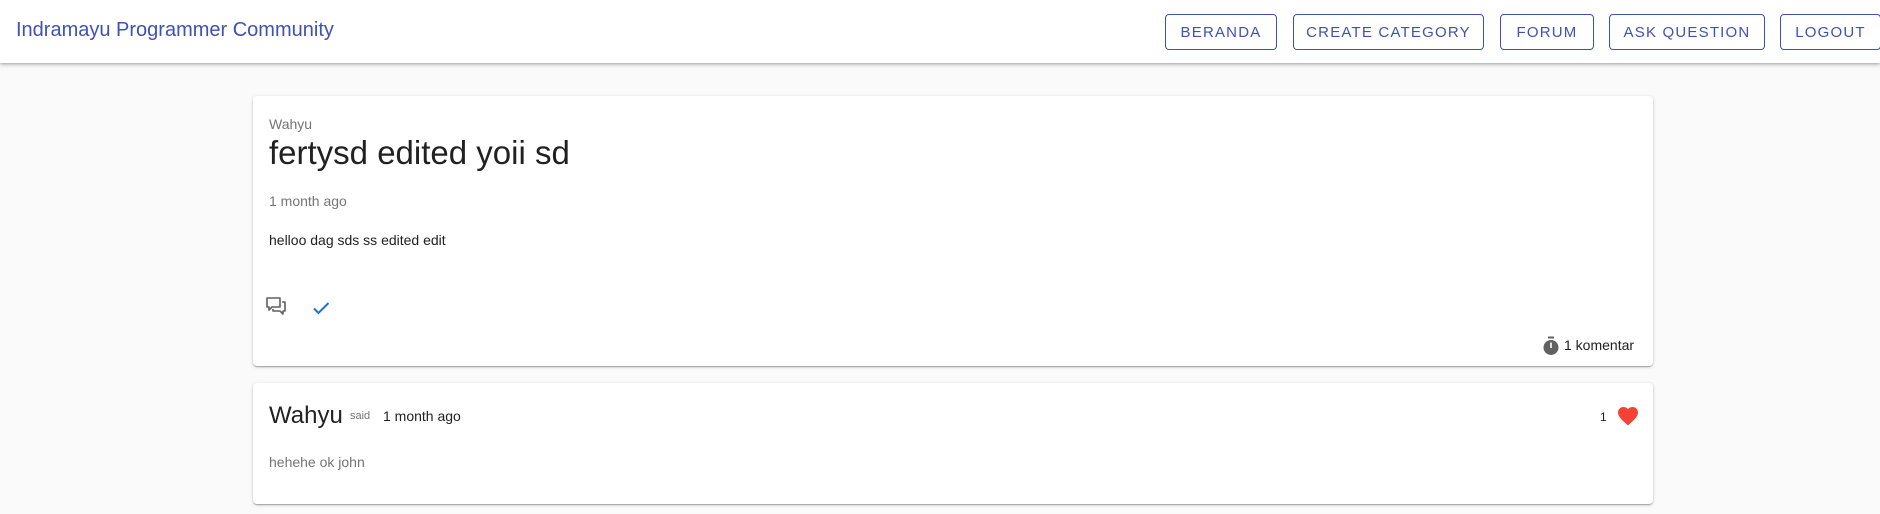 The height and width of the screenshot is (514, 1880). Describe the element at coordinates (306, 415) in the screenshot. I see `comment-author: Wahyu` at that location.